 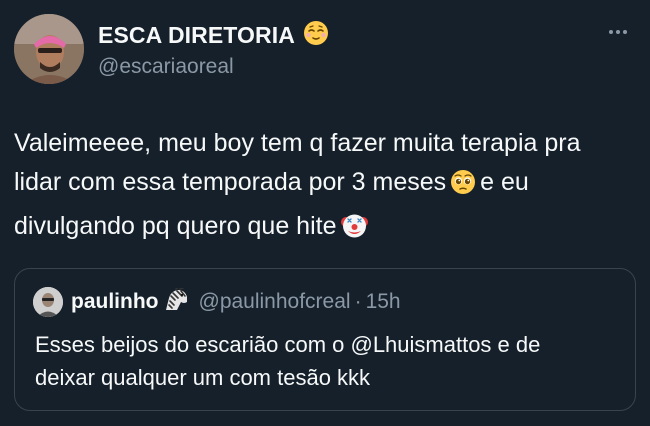 I want to click on quoted-avatar-image, so click(x=48, y=302).